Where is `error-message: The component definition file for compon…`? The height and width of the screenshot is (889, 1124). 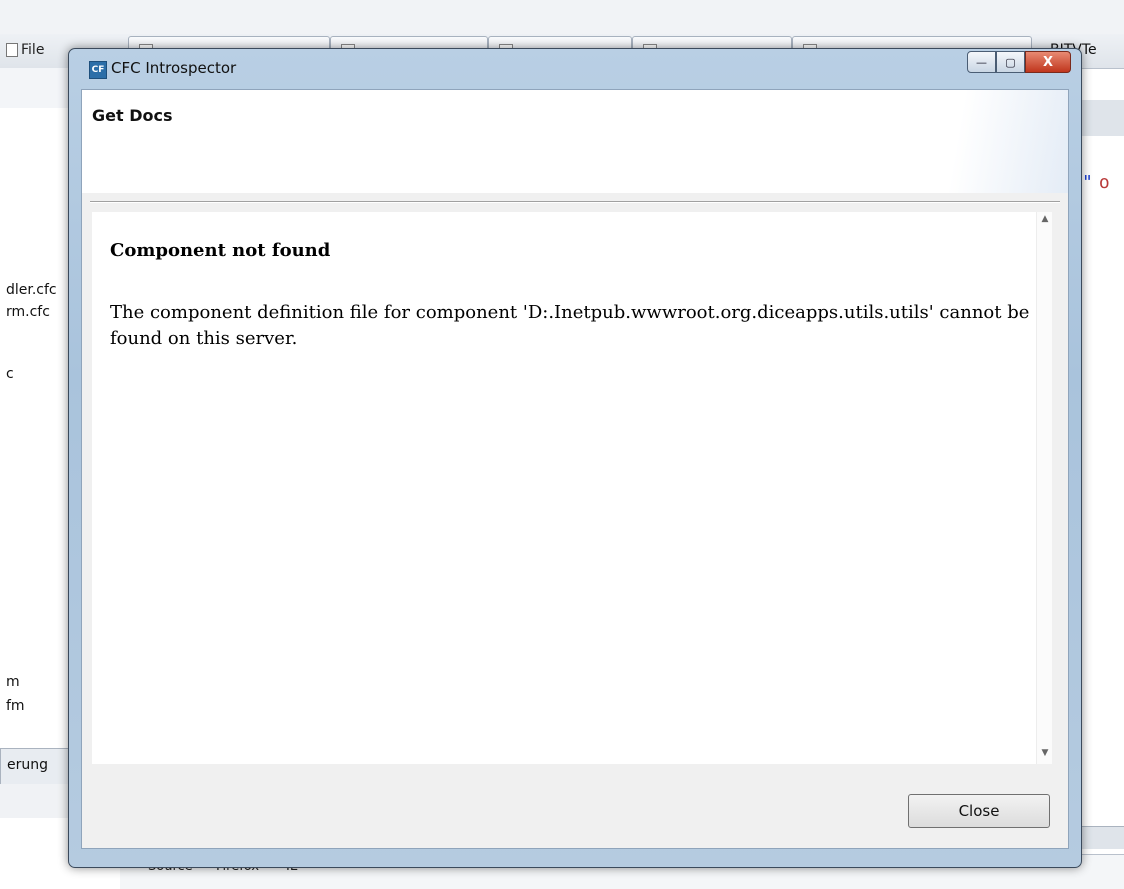
error-message: The component definition file for compon… is located at coordinates (570, 325).